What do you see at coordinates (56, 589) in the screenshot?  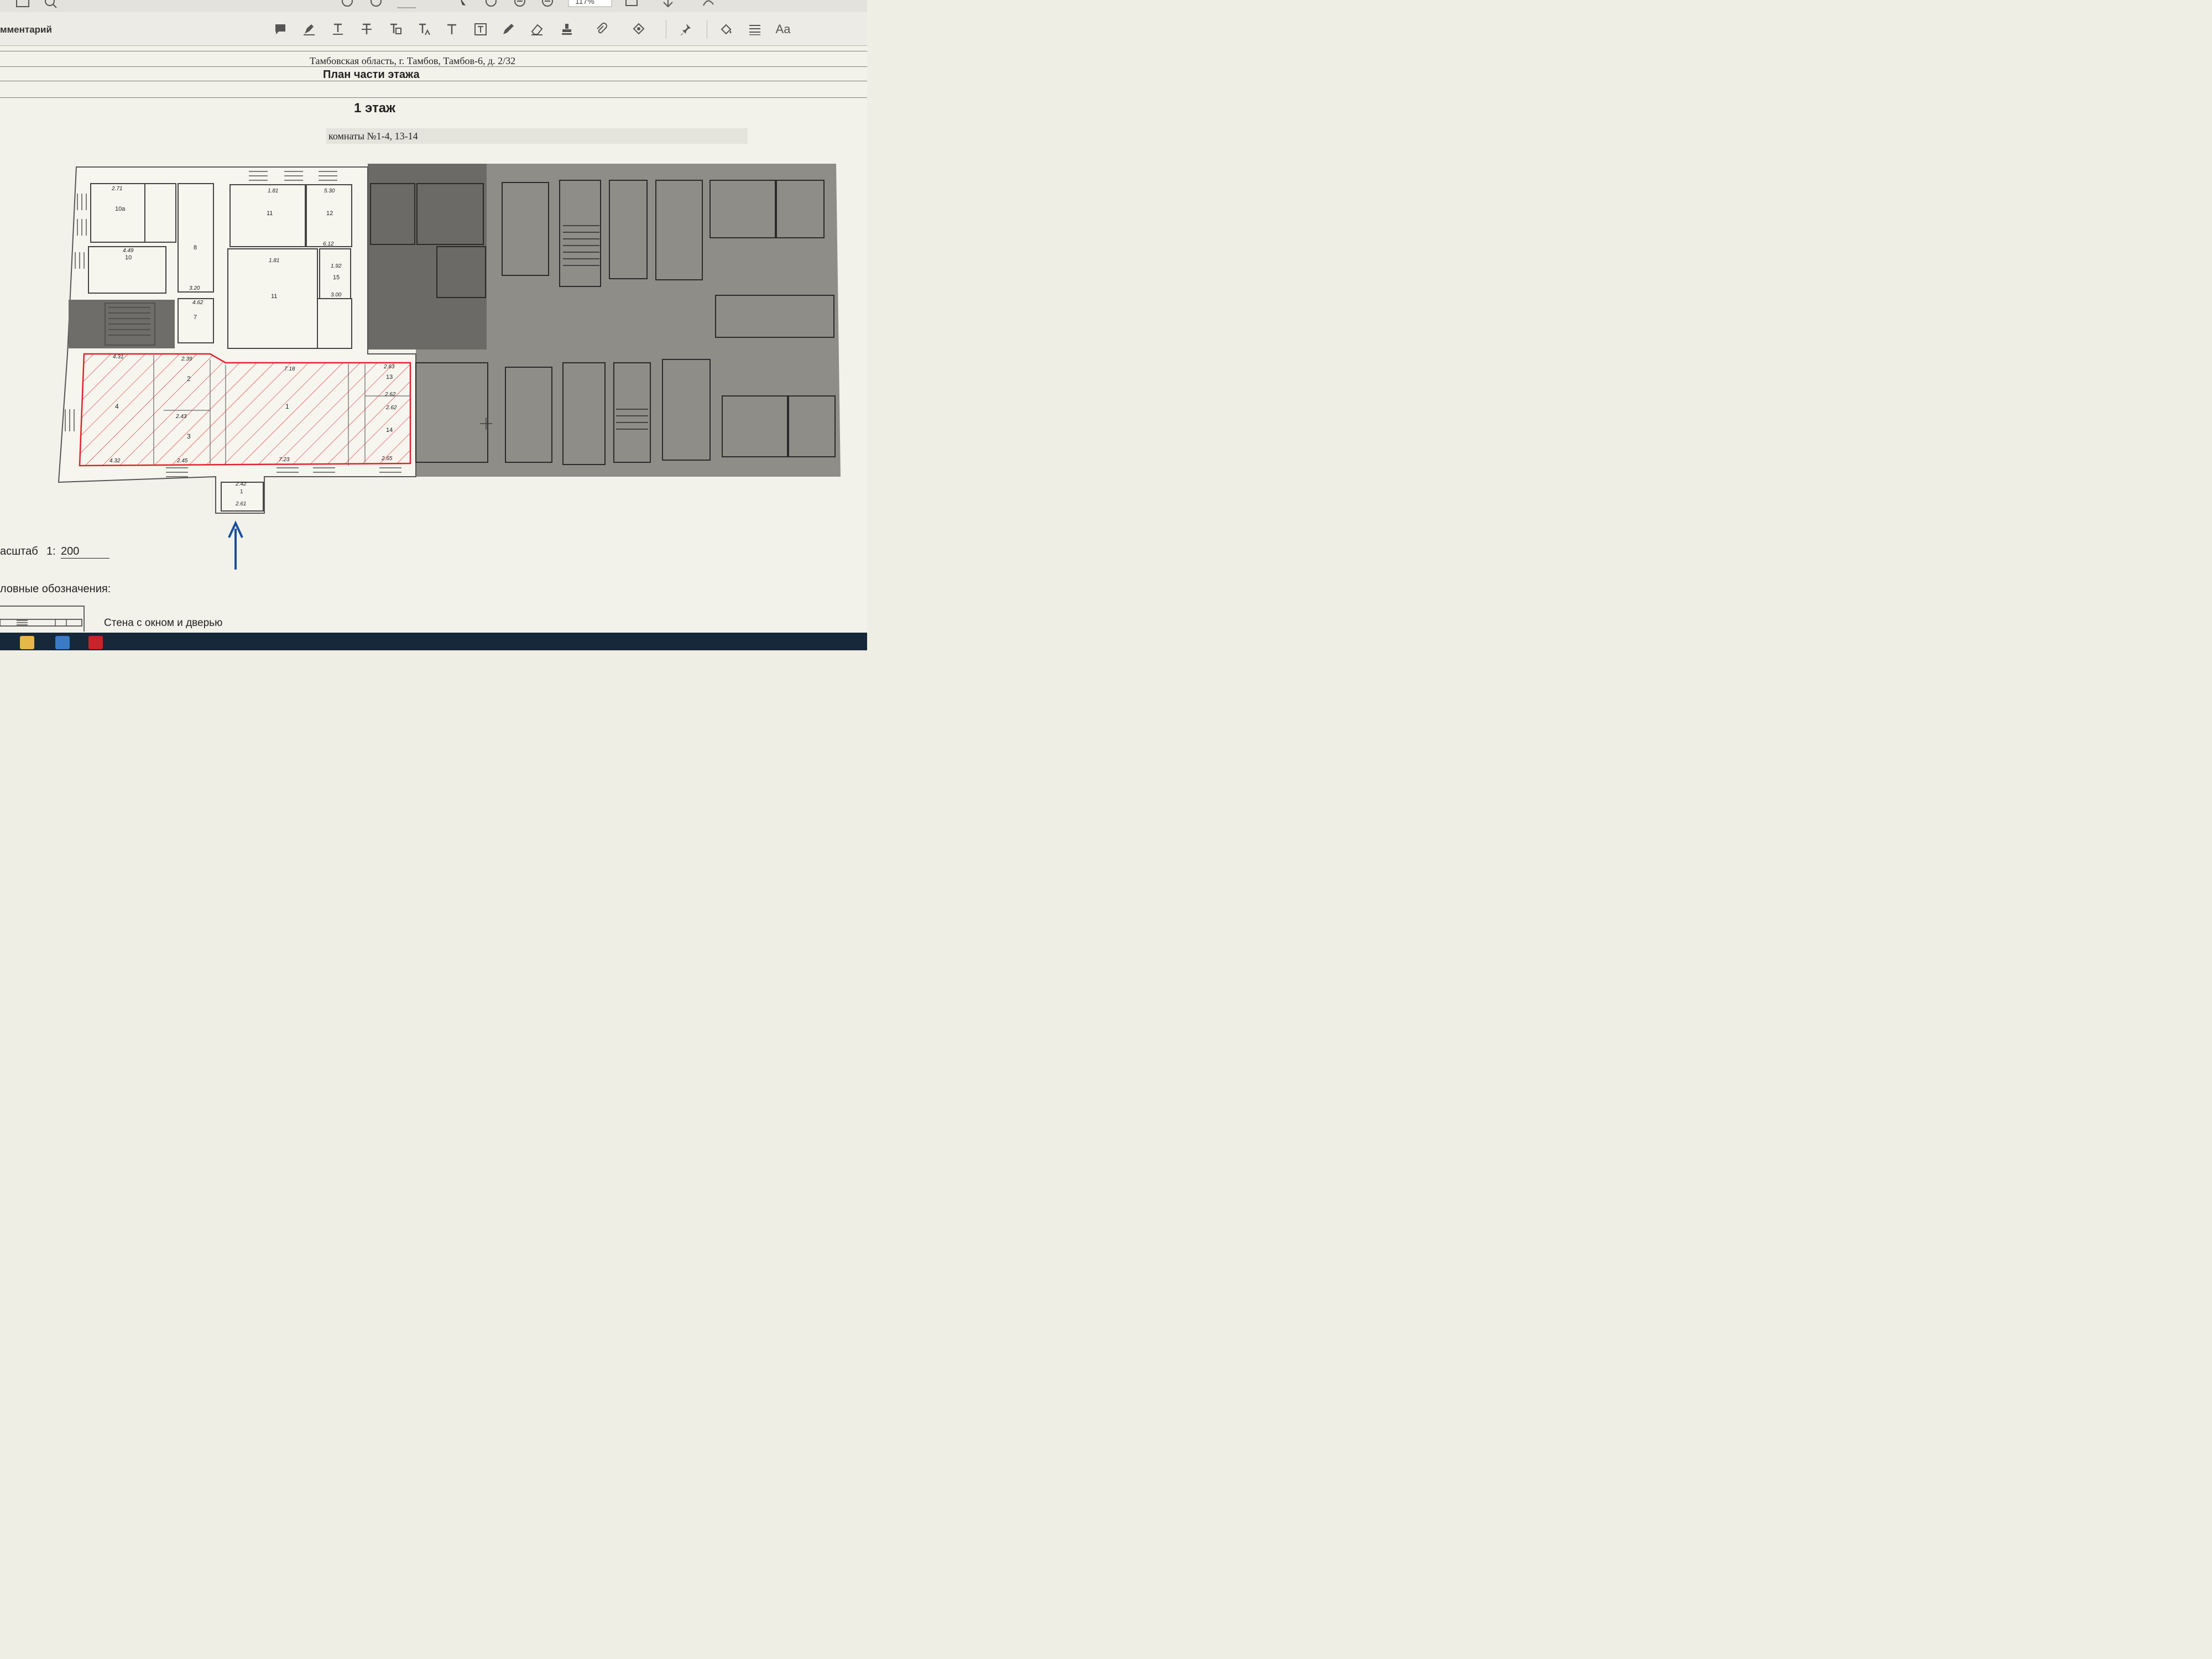 I see `legend-heading: ловные обозначения:` at bounding box center [56, 589].